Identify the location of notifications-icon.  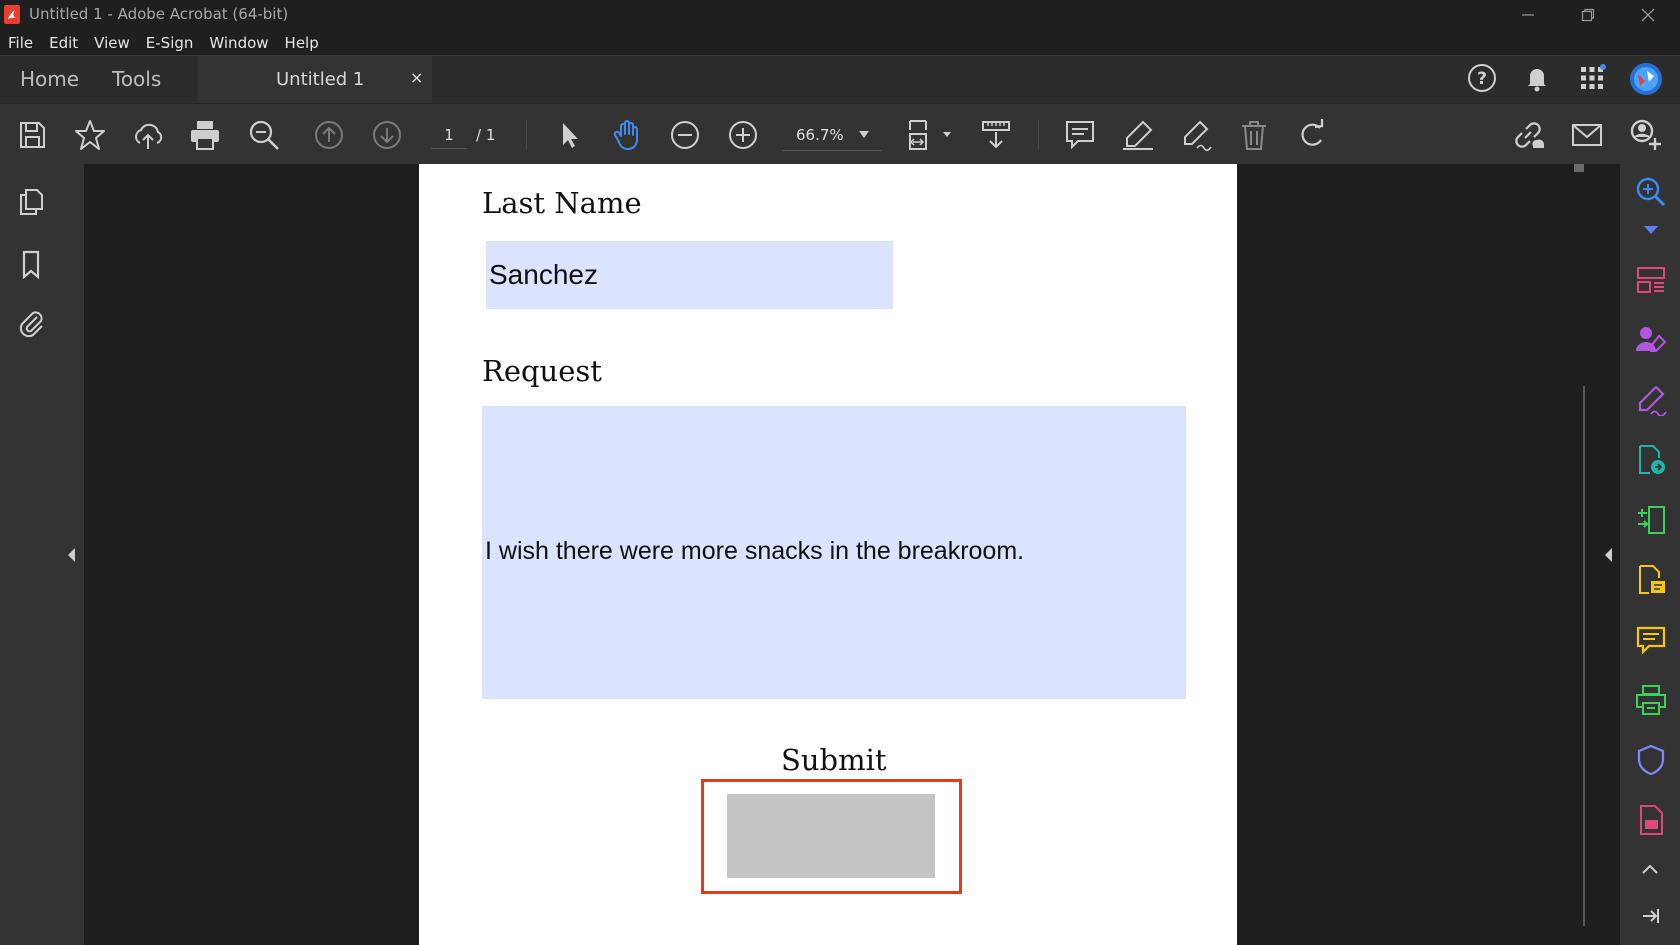
(1537, 78).